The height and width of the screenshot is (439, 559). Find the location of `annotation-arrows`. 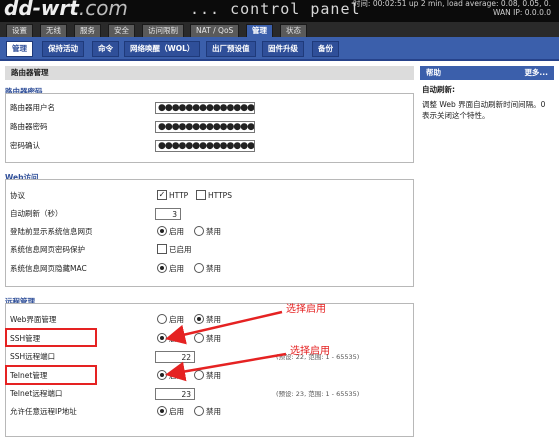

annotation-arrows is located at coordinates (226, 346).